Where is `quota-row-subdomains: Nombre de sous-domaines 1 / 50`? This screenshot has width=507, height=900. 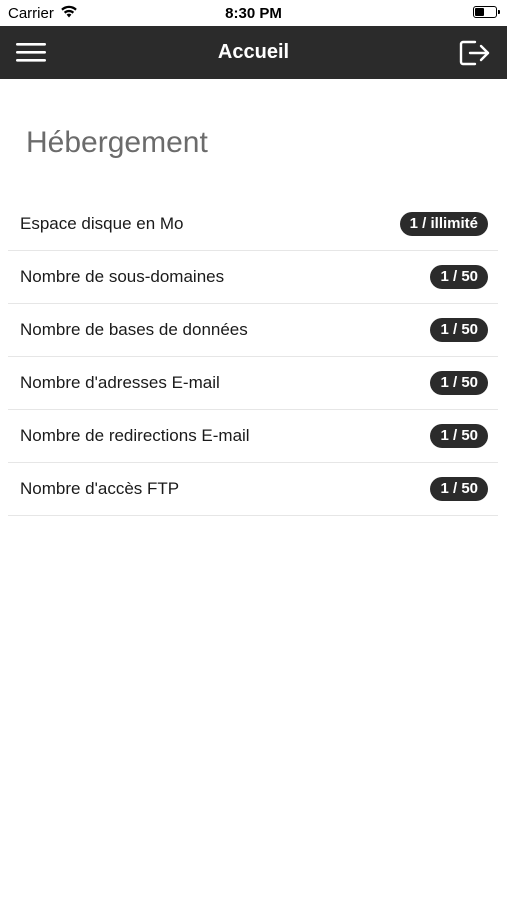 quota-row-subdomains: Nombre de sous-domaines 1 / 50 is located at coordinates (253, 277).